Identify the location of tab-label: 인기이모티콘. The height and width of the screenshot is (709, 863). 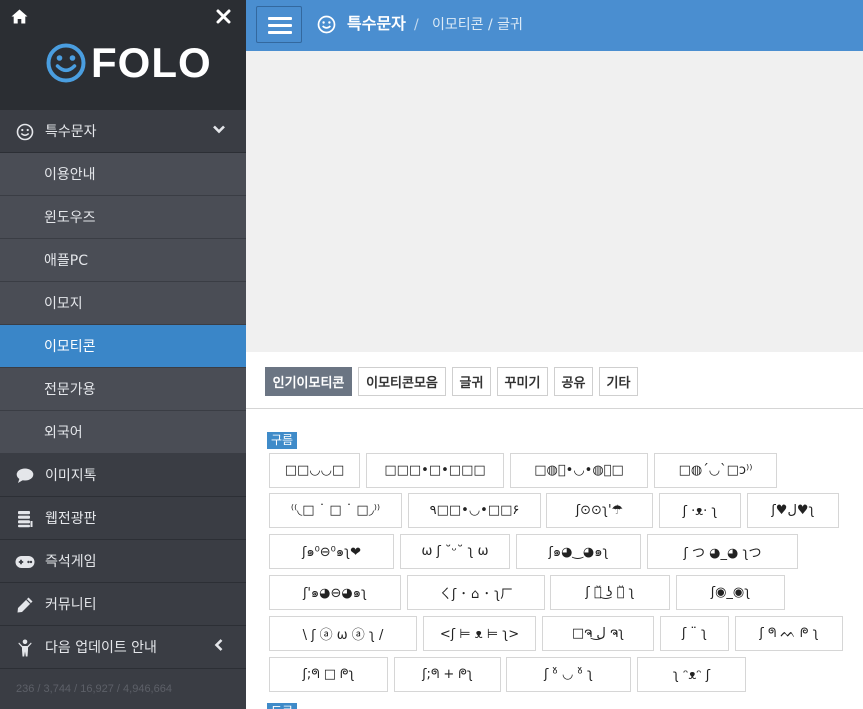
(308, 383).